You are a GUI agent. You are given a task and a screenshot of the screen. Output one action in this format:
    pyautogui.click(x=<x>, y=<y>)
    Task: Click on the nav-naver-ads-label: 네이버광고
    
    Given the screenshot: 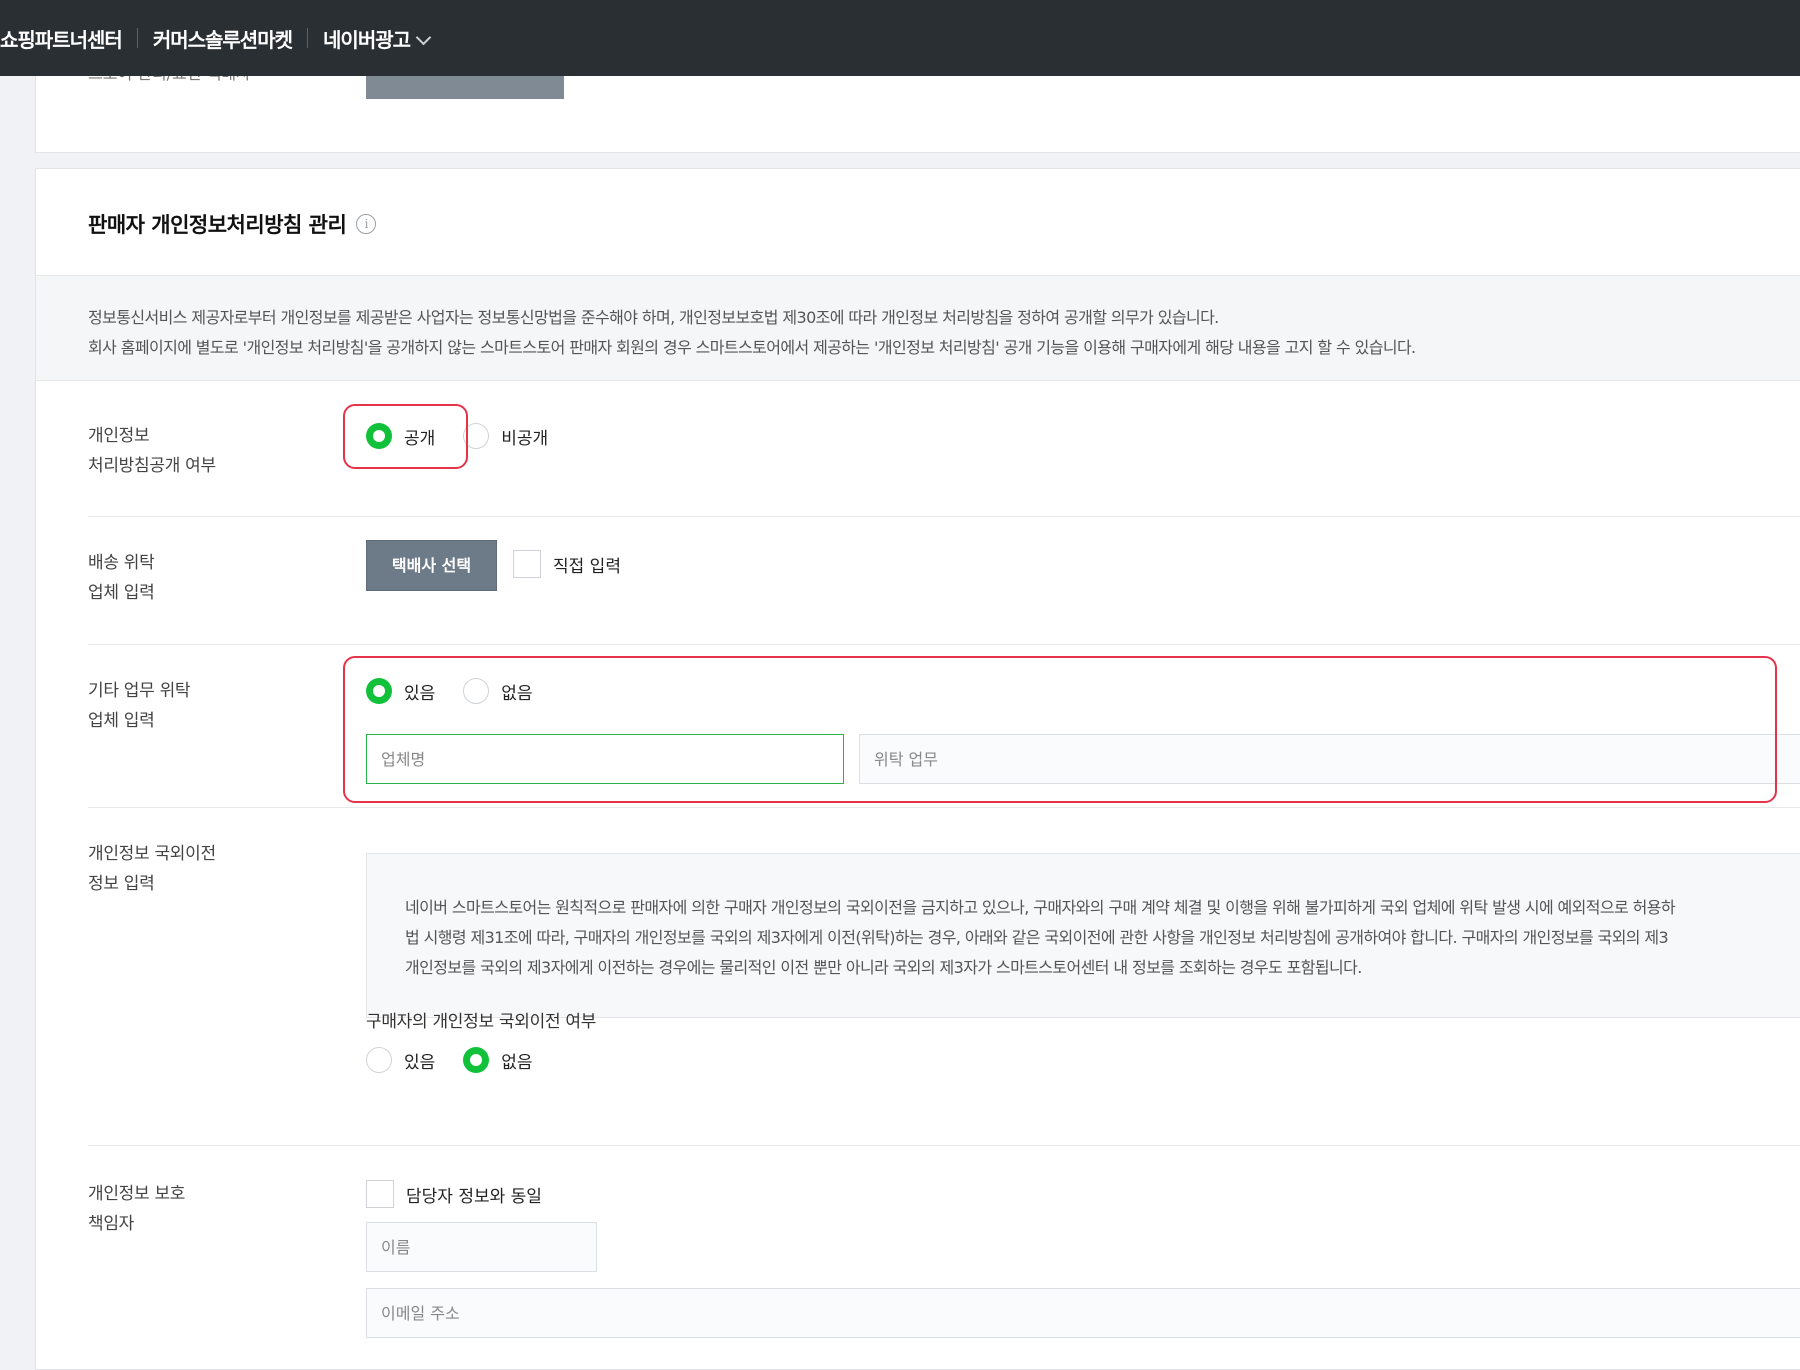 What is the action you would take?
    pyautogui.click(x=367, y=39)
    